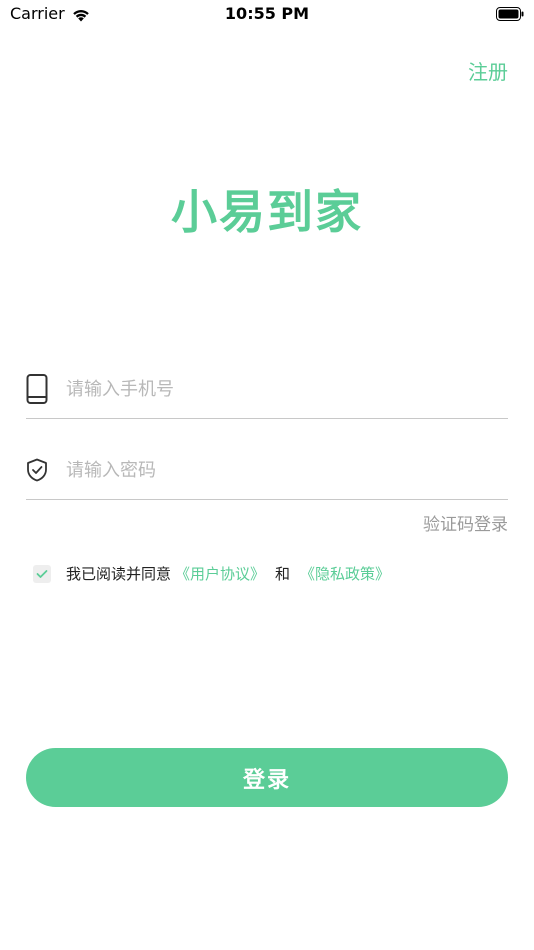 This screenshot has width=534, height=950. What do you see at coordinates (283, 574) in the screenshot?
I see `agreement-conjunction: 和` at bounding box center [283, 574].